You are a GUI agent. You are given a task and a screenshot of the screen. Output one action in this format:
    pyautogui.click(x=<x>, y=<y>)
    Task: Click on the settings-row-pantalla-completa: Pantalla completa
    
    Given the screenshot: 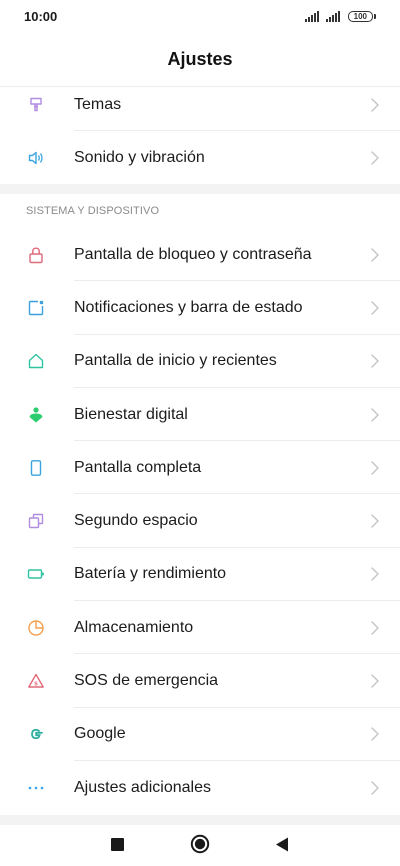 What is the action you would take?
    pyautogui.click(x=200, y=468)
    